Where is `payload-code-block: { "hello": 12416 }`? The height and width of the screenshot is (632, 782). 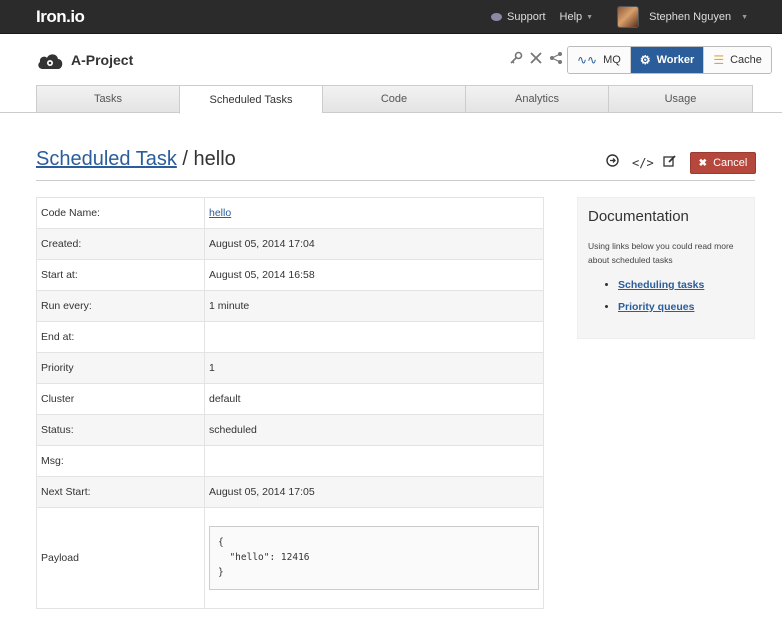
payload-code-block: { "hello": 12416 } is located at coordinates (374, 558).